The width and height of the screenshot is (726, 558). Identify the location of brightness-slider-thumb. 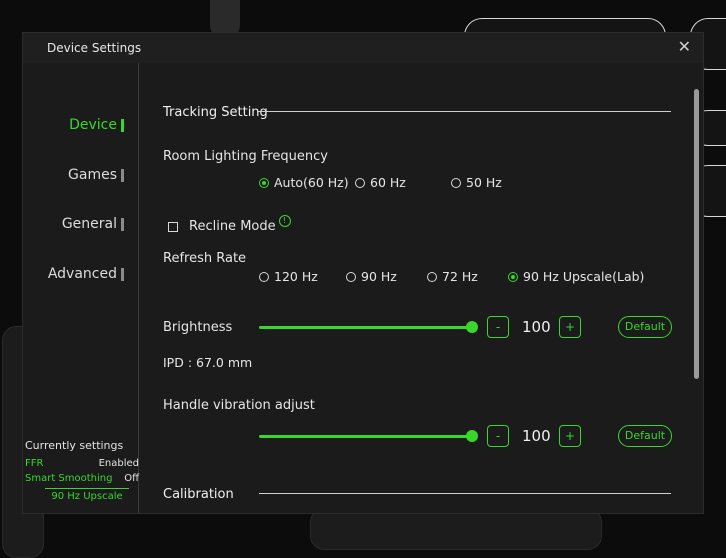
(472, 327).